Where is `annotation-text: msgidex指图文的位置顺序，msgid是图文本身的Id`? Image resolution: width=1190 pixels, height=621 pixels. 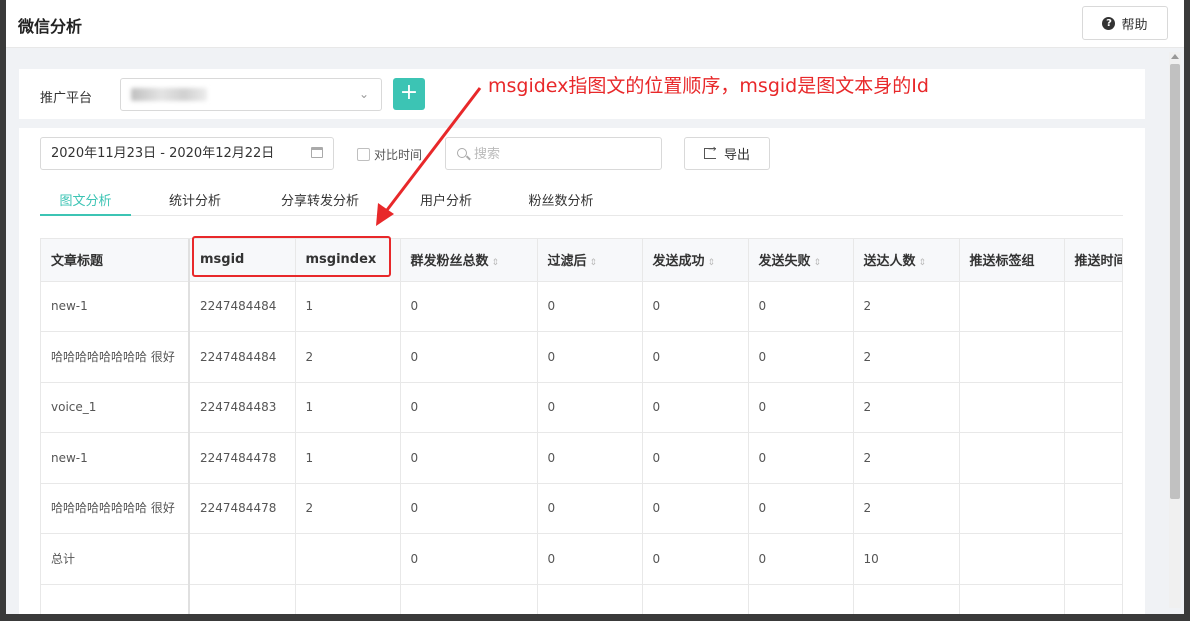 annotation-text: msgidex指图文的位置顺序，msgid是图文本身的Id is located at coordinates (708, 86).